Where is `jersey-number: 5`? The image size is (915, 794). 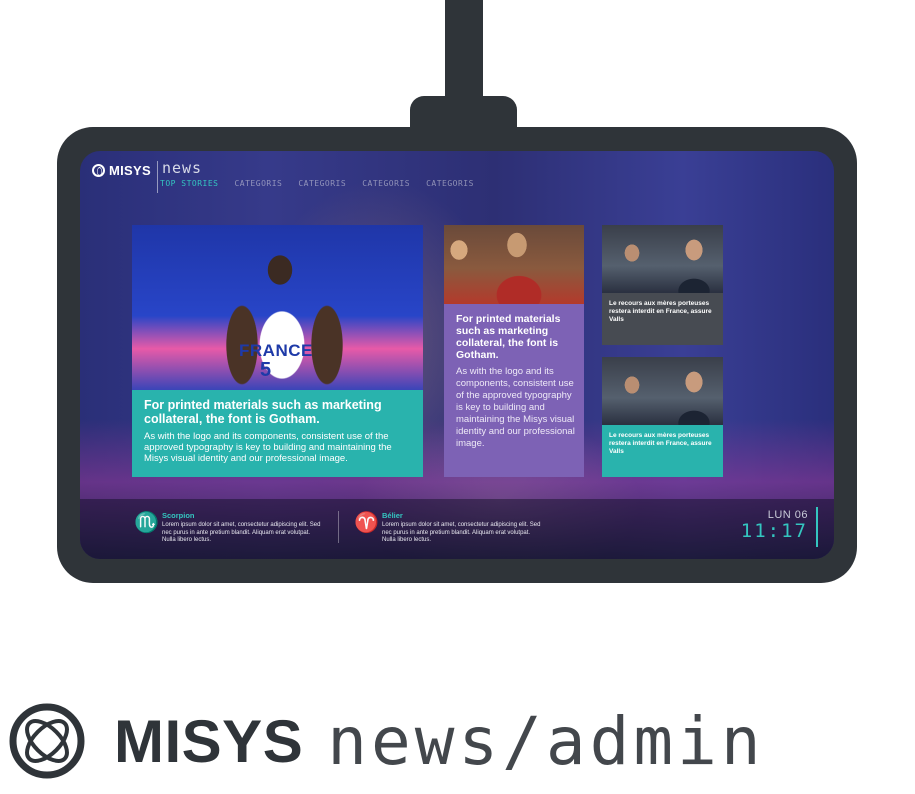
jersey-number: 5 is located at coordinates (266, 370).